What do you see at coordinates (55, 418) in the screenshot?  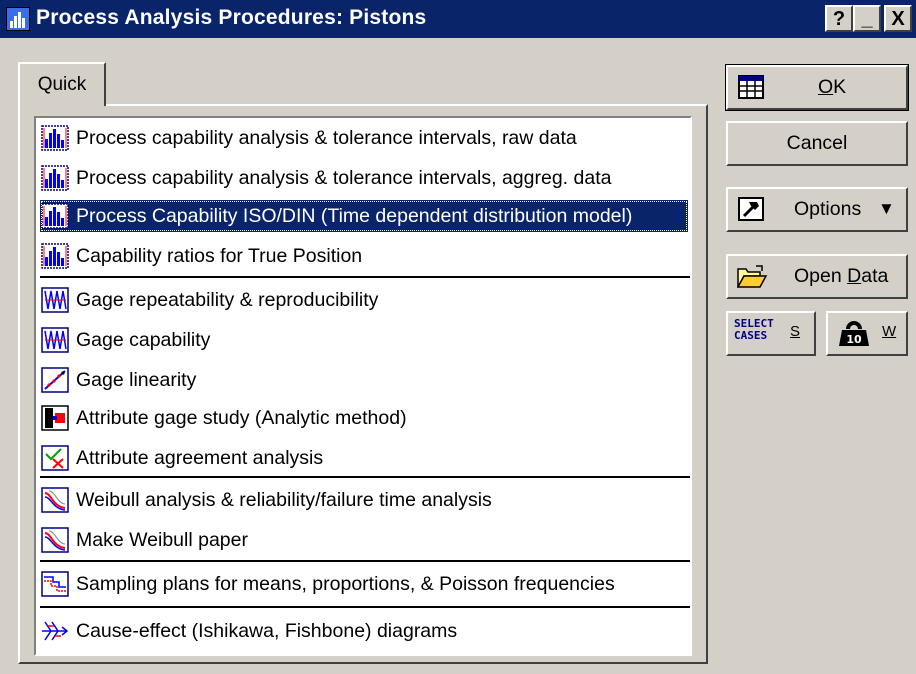 I see `attribute-gage-icon` at bounding box center [55, 418].